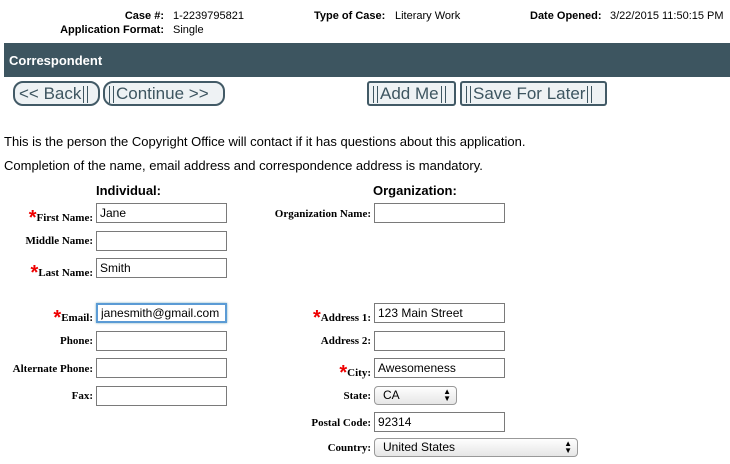 The image size is (730, 464). What do you see at coordinates (566, 16) in the screenshot?
I see `date-opened-label: Date Opened:` at bounding box center [566, 16].